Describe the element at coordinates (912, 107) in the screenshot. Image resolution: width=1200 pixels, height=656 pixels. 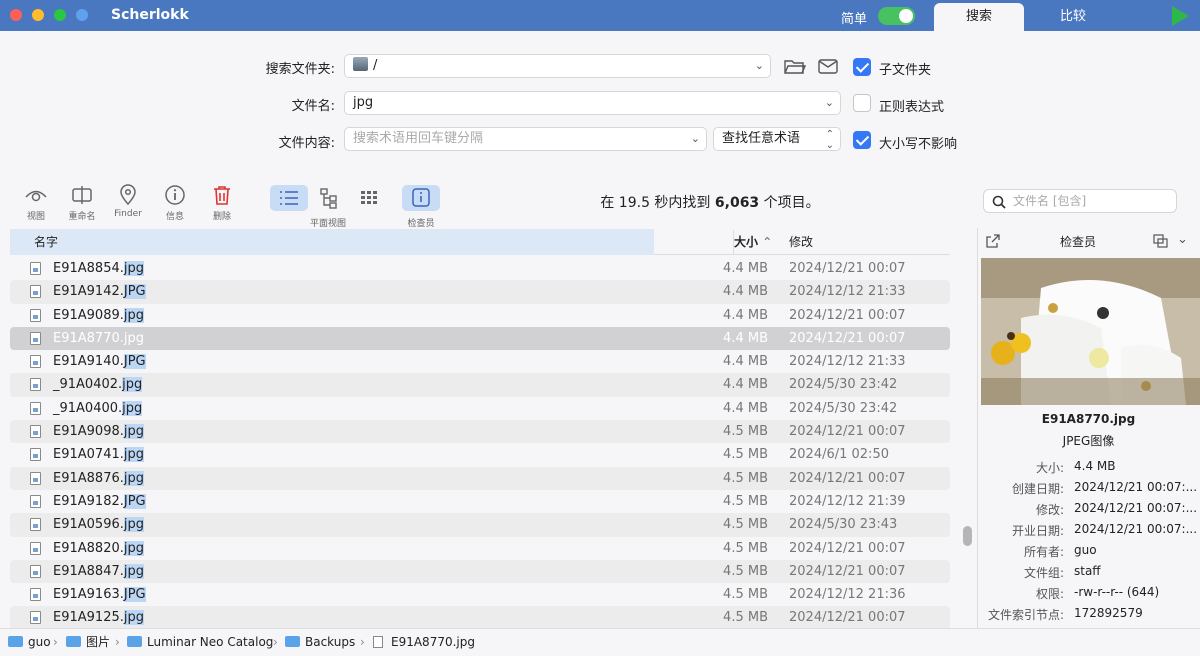
I see `regex-label: 正则表达式` at that location.